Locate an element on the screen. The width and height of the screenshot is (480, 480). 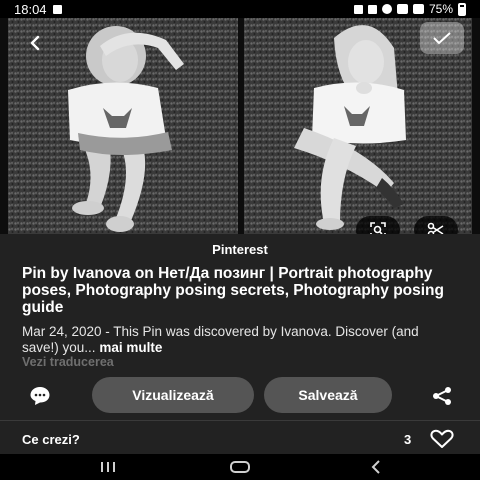
heart-icon is located at coordinates (442, 438).